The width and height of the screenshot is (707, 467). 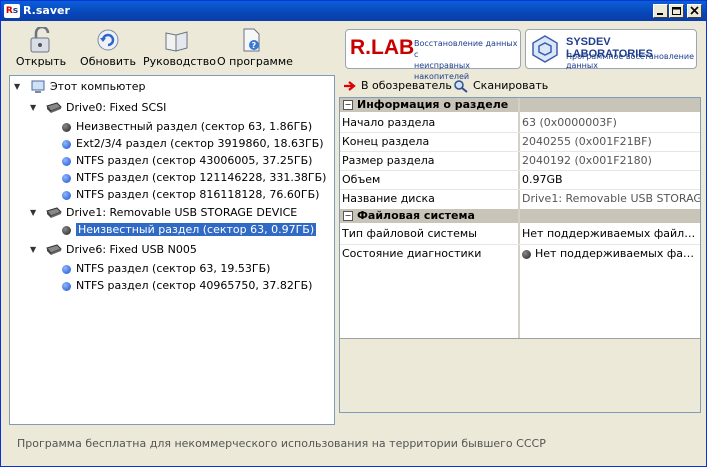 I want to click on window-title: R.saver, so click(x=46, y=10).